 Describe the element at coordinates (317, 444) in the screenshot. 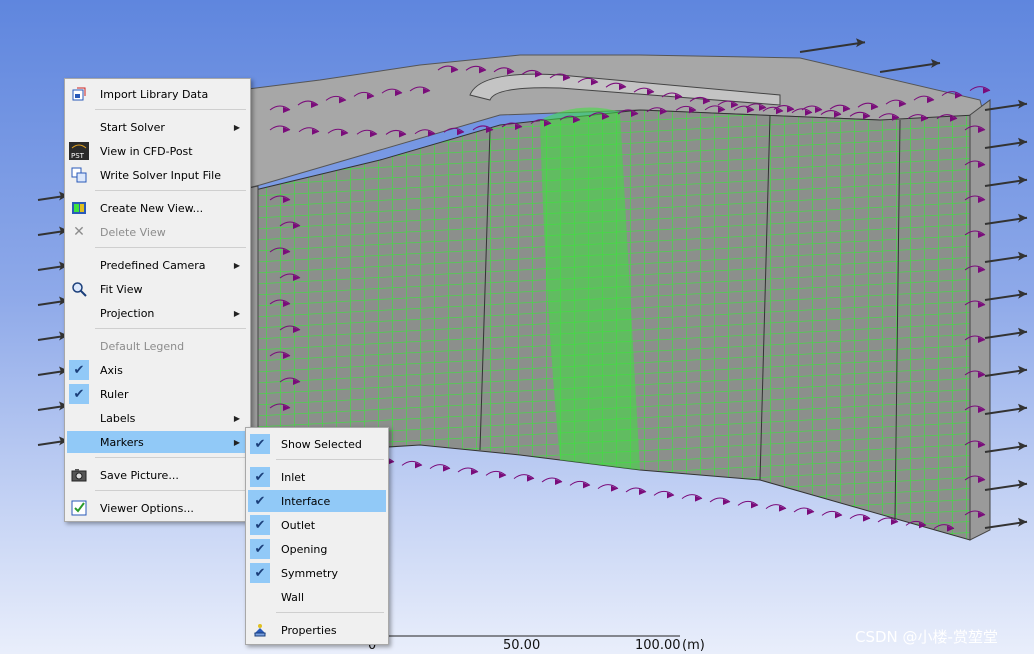

I see `marker-show-selected: ✔ Show Selected` at that location.